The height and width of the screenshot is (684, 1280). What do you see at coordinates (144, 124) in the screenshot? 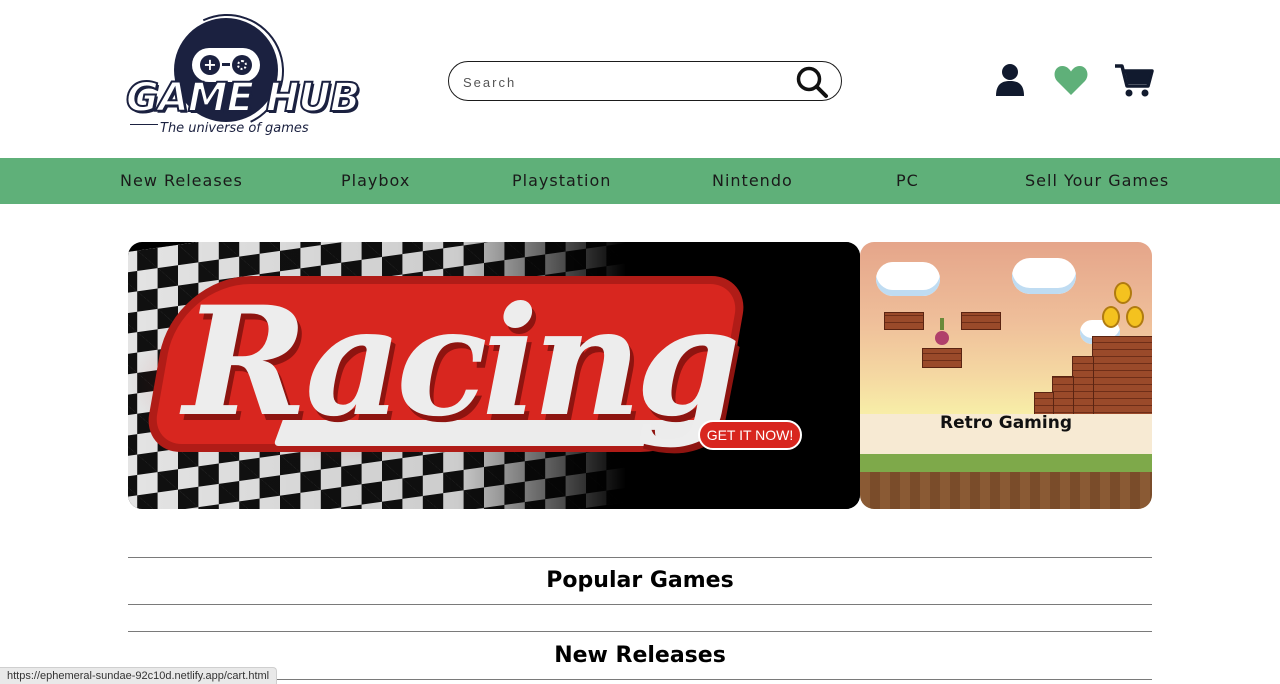
I see `logo-underline` at bounding box center [144, 124].